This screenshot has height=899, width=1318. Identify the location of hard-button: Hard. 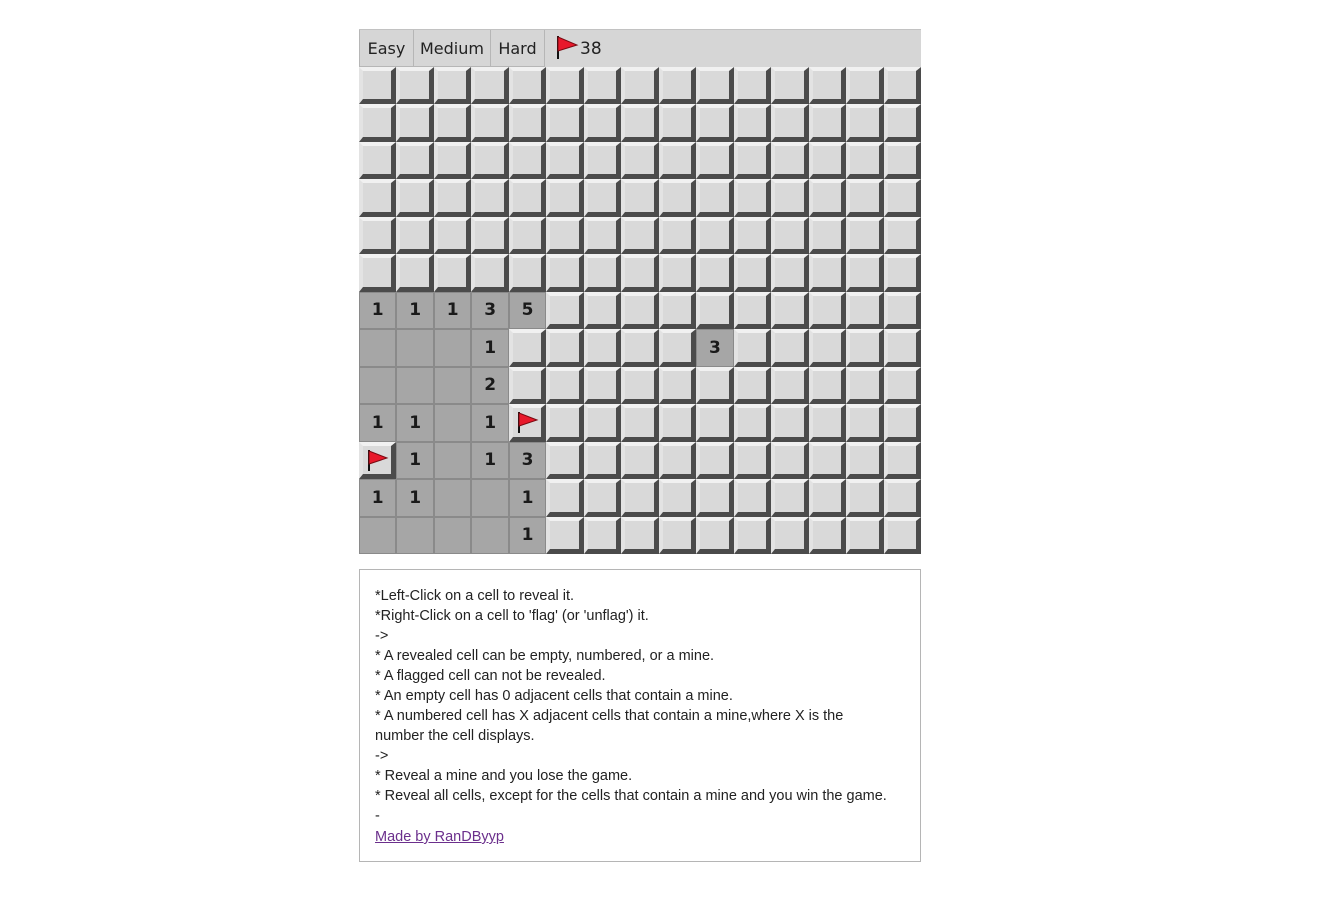
(518, 48).